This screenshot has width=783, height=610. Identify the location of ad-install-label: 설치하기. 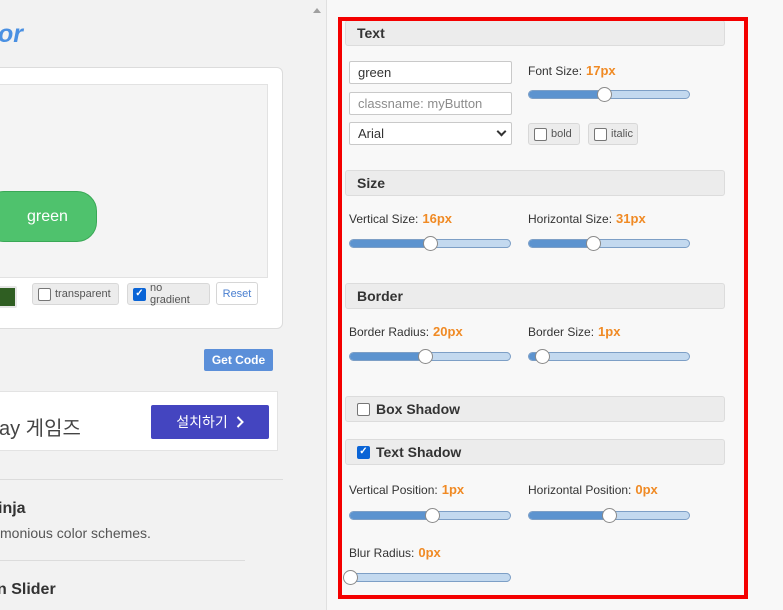
(202, 422).